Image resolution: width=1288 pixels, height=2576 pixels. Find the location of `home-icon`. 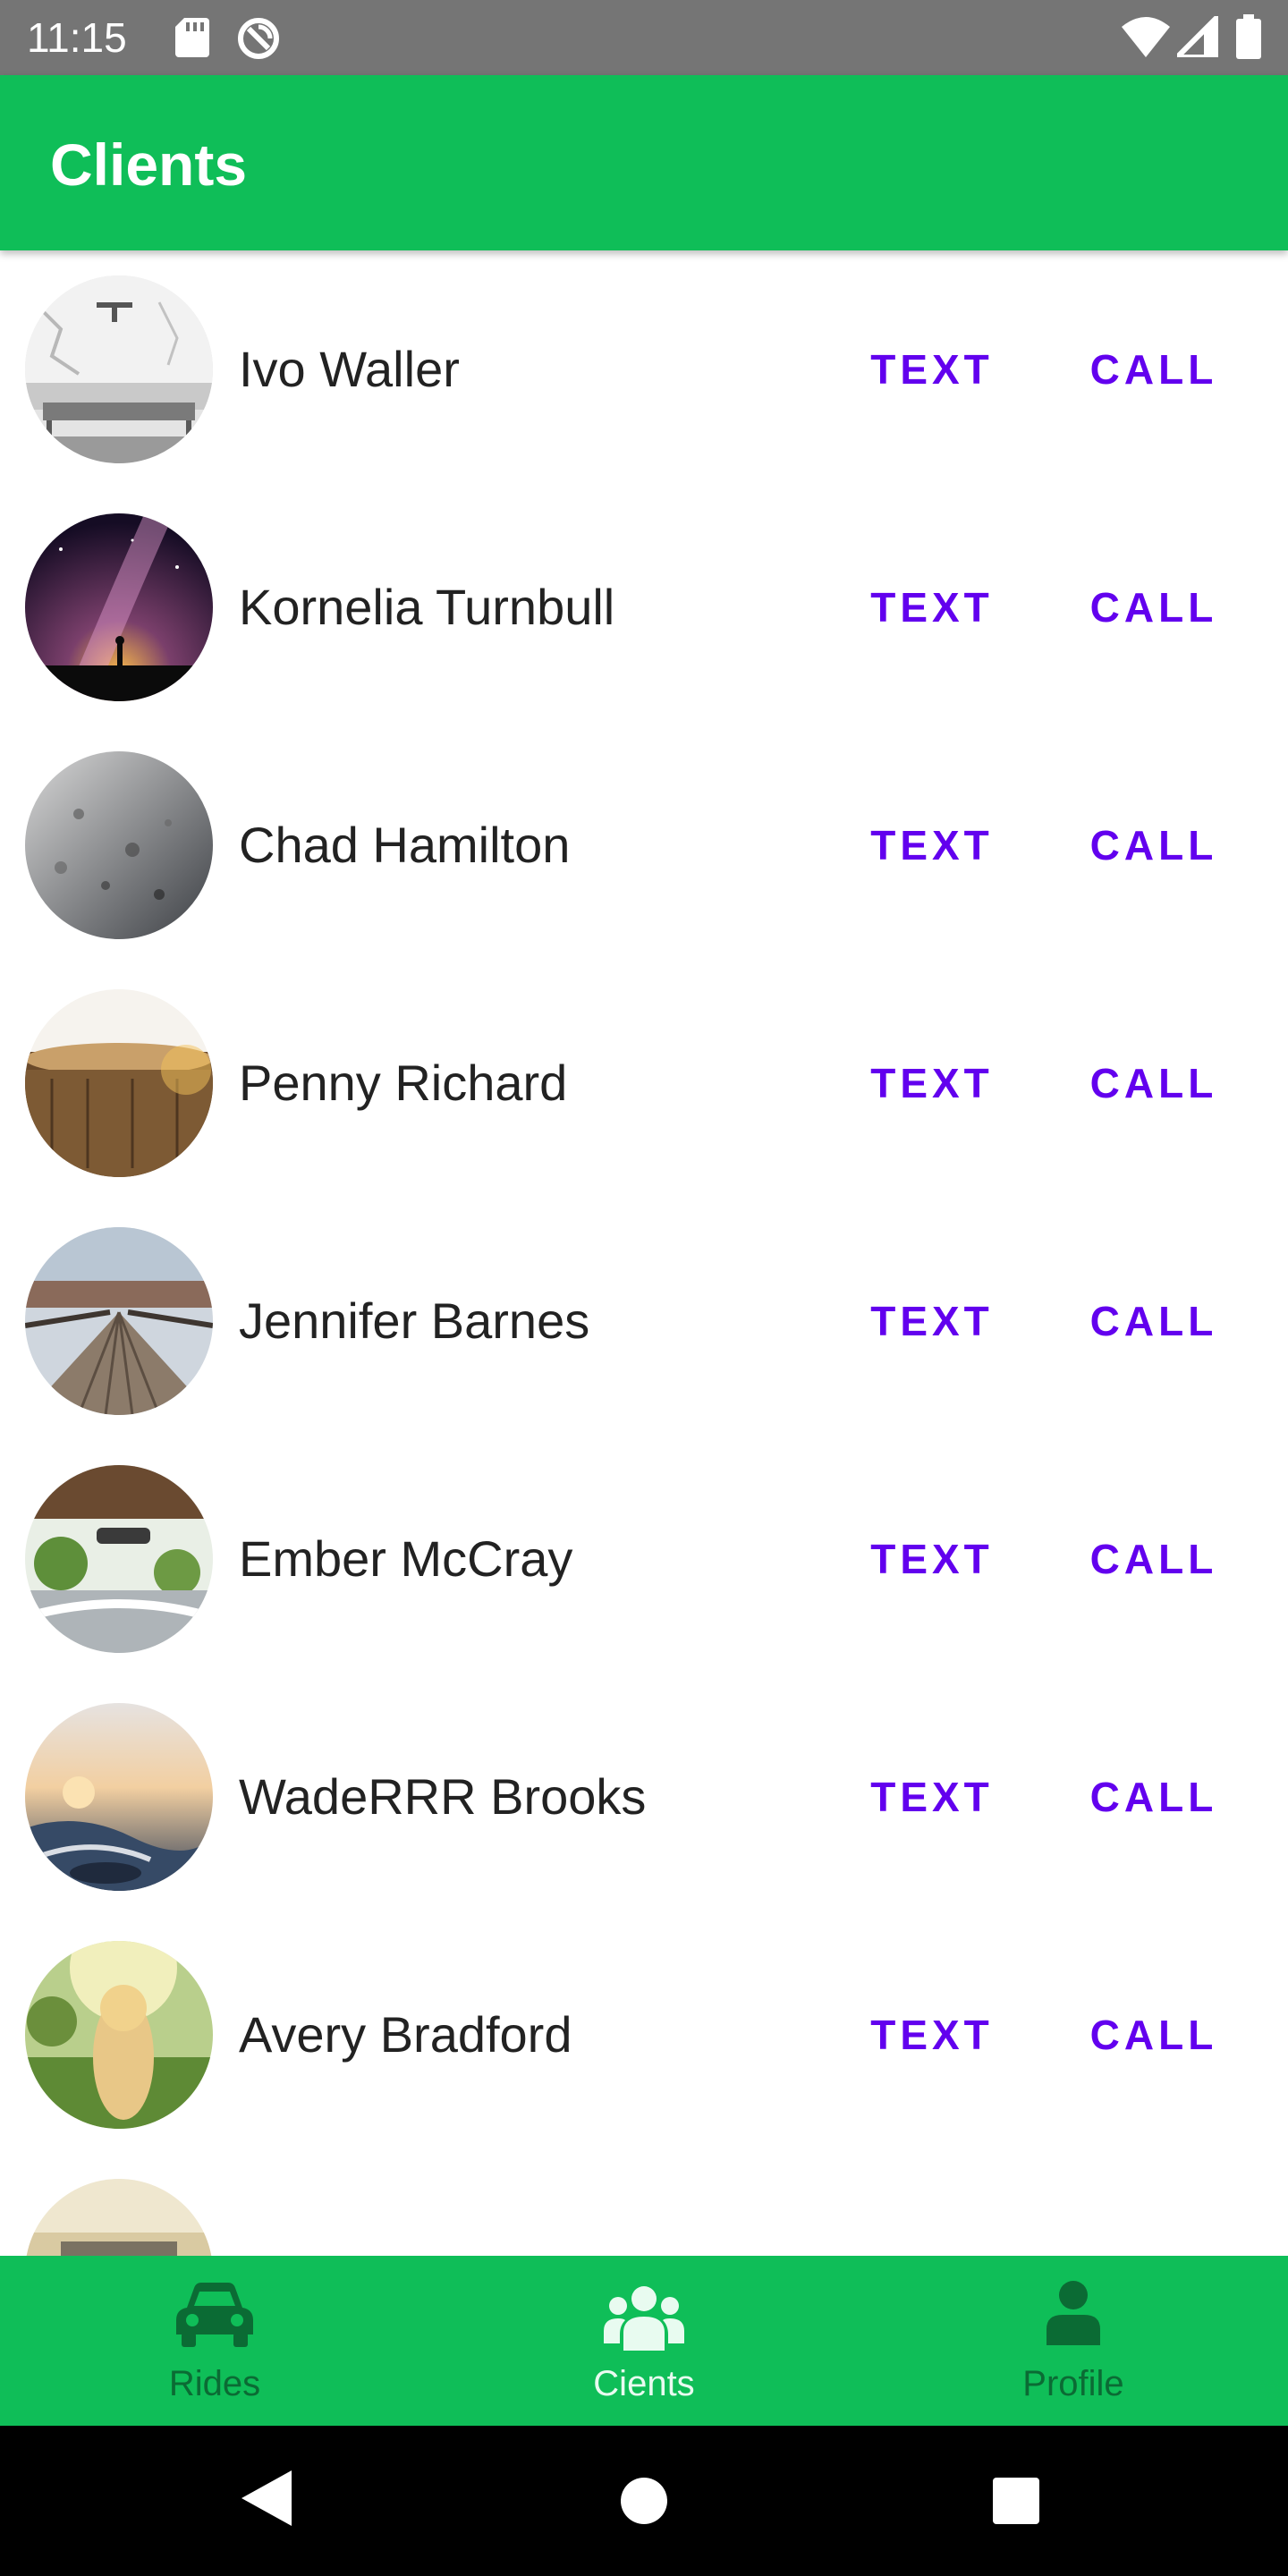

home-icon is located at coordinates (644, 2503).